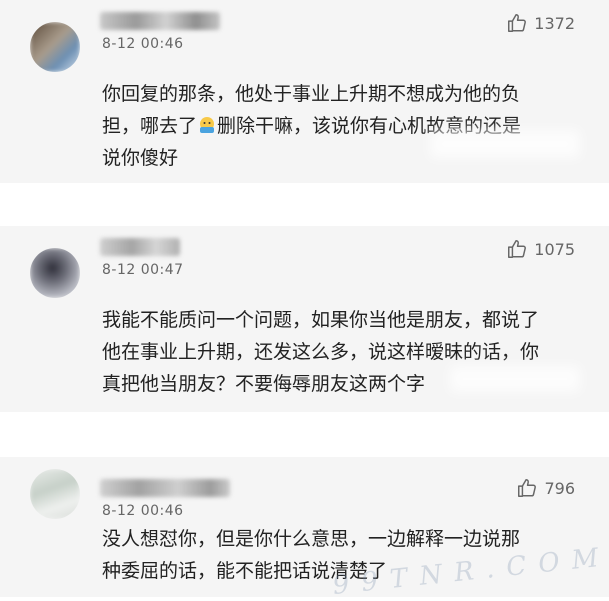 Image resolution: width=609 pixels, height=601 pixels. I want to click on like-button: 796, so click(545, 488).